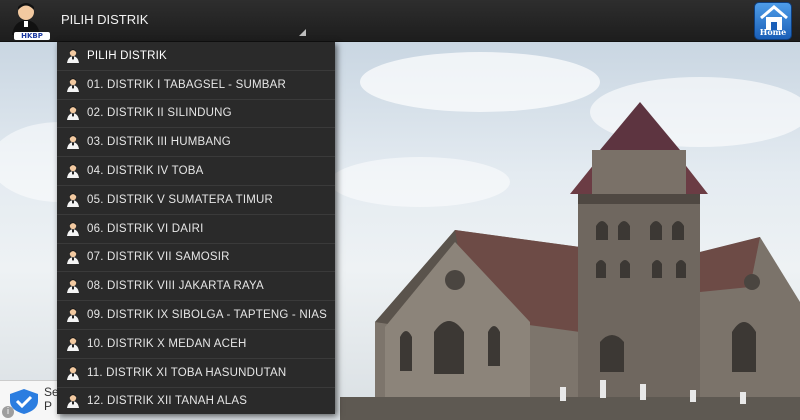  I want to click on dropdown-item-label: 03. DISTRIK III HUMBANG, so click(159, 142).